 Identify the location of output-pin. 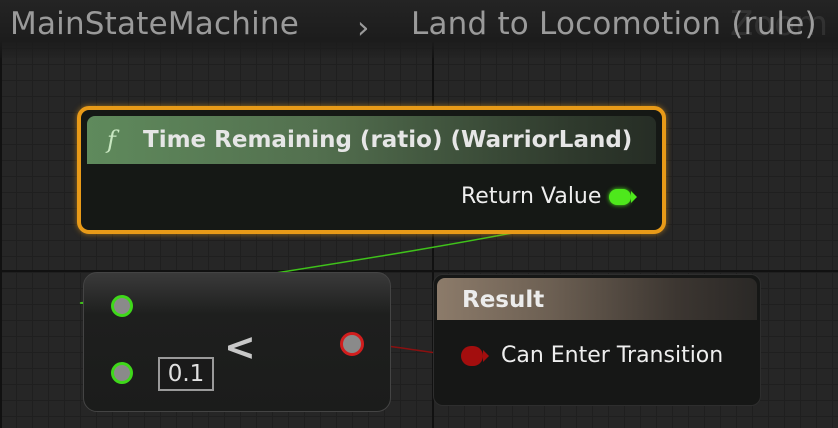
(352, 344).